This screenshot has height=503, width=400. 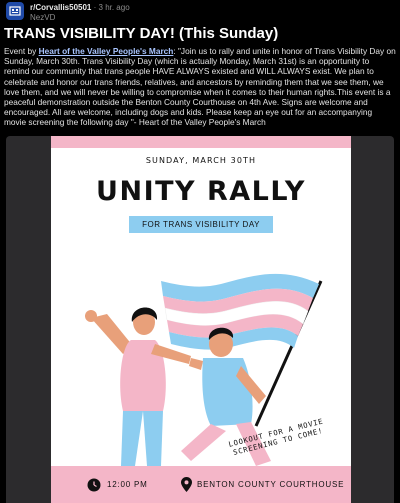 I want to click on post-meta: r/Corvallis50501 · 3 hr. ago, so click(x=80, y=7).